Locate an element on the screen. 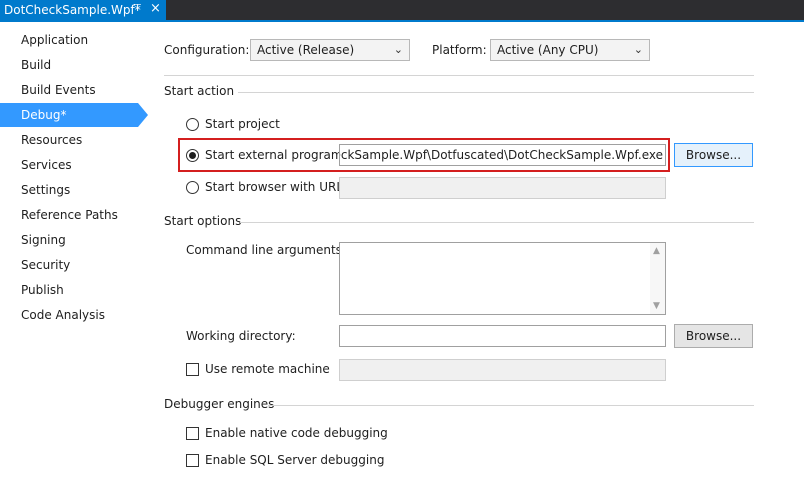 The image size is (804, 478). use-remote-machine-label: Use remote machine is located at coordinates (267, 369).